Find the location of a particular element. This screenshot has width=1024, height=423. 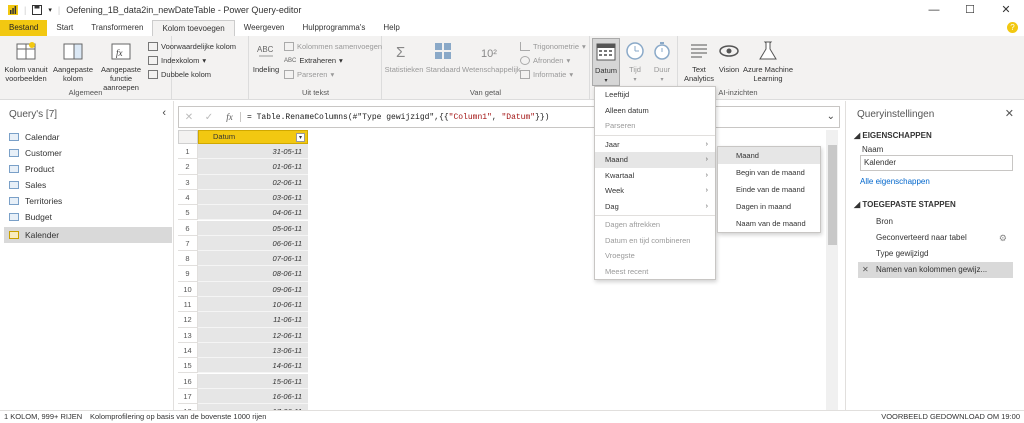

cell-datum: 01-06-11 is located at coordinates (253, 167).